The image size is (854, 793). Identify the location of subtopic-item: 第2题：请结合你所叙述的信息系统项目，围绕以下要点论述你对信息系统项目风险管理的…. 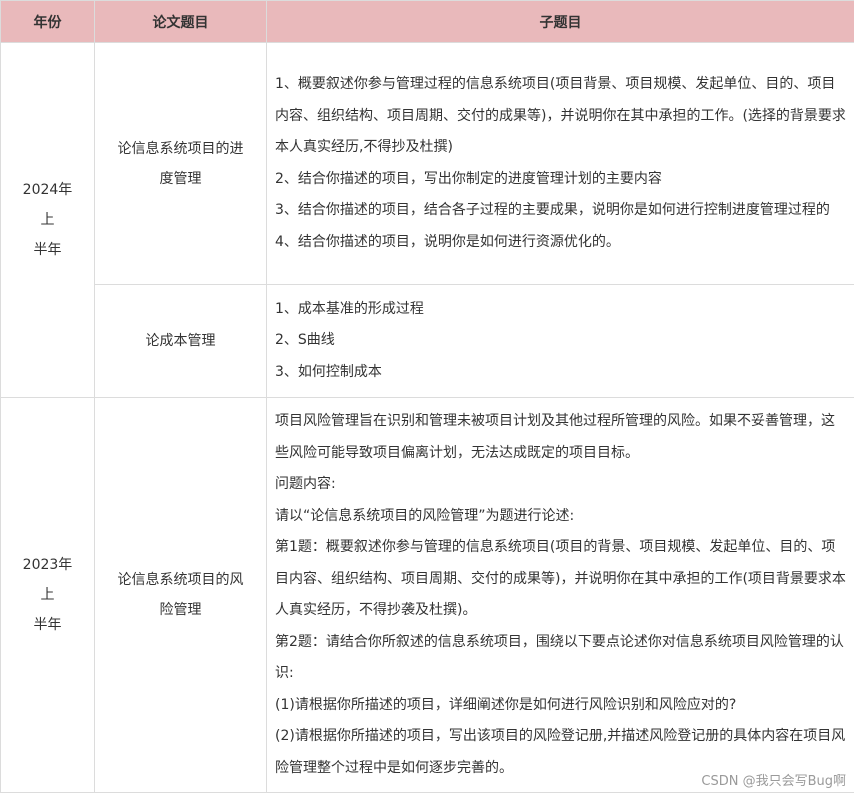
(559, 657).